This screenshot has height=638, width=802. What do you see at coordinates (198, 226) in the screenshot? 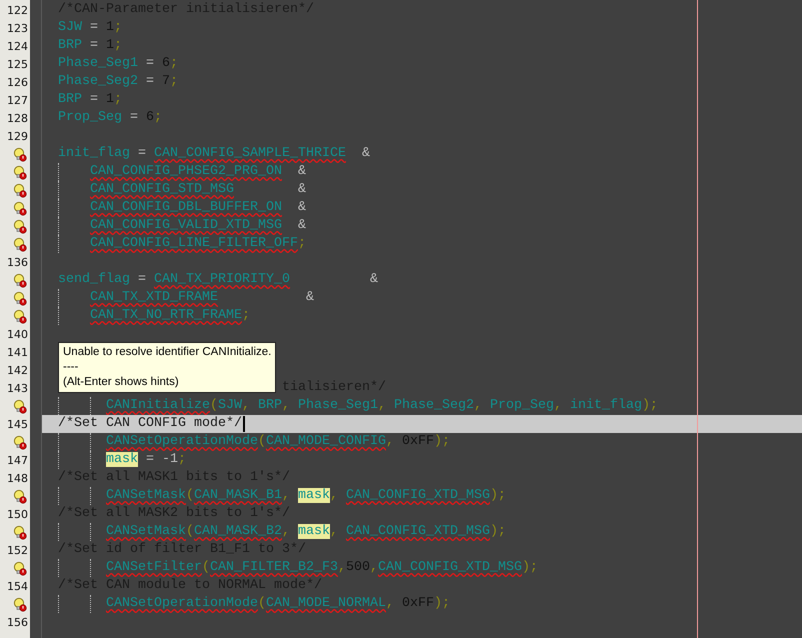
I see `code-line: CAN_CONFIG_VALID_XTD_MSG &` at bounding box center [198, 226].